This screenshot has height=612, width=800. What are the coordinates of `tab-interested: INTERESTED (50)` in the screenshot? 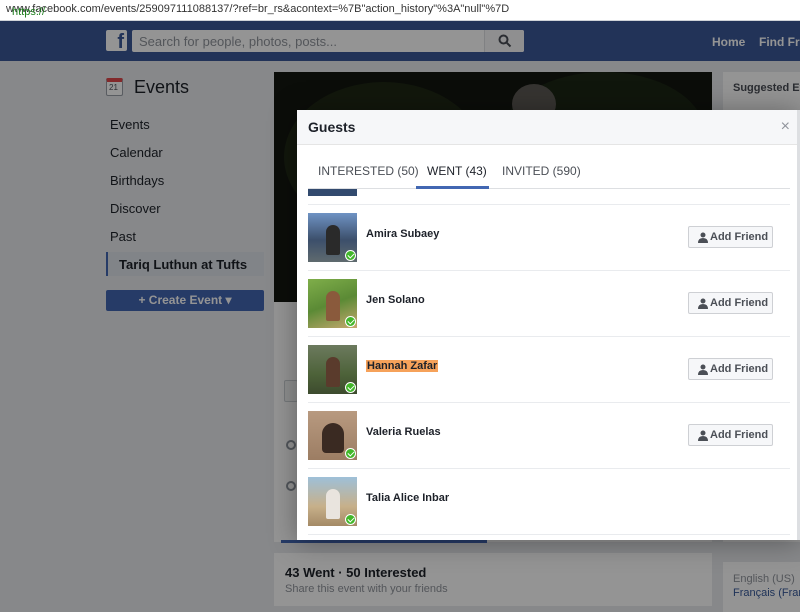 It's located at (368, 171).